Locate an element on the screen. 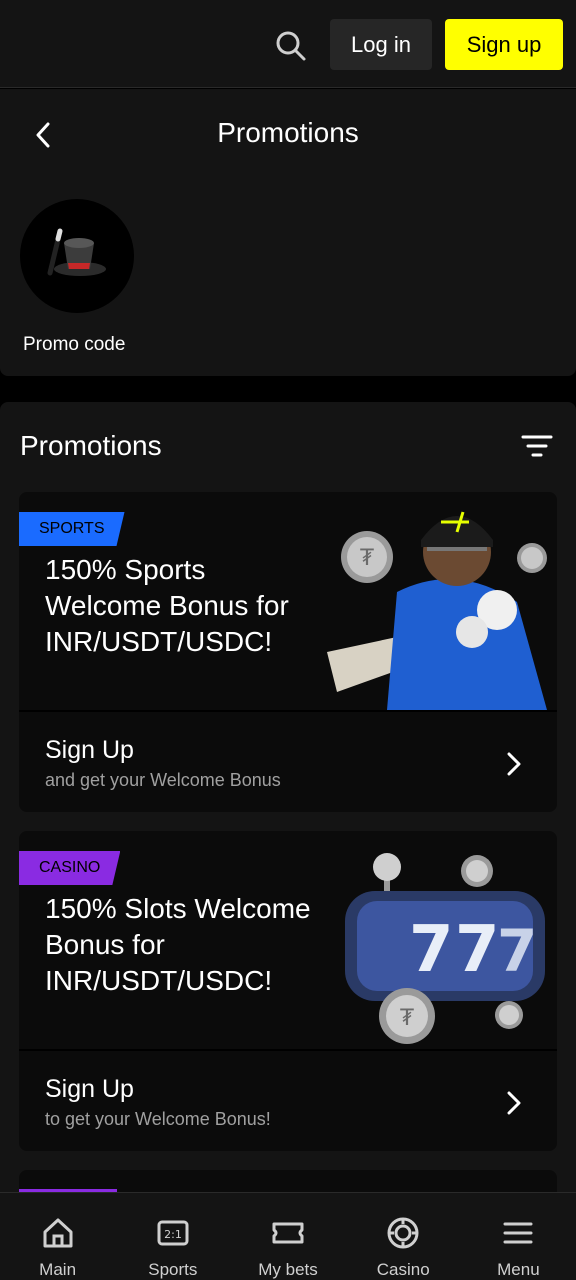 This screenshot has height=1280, width=576. hamburger-icon is located at coordinates (518, 1232).